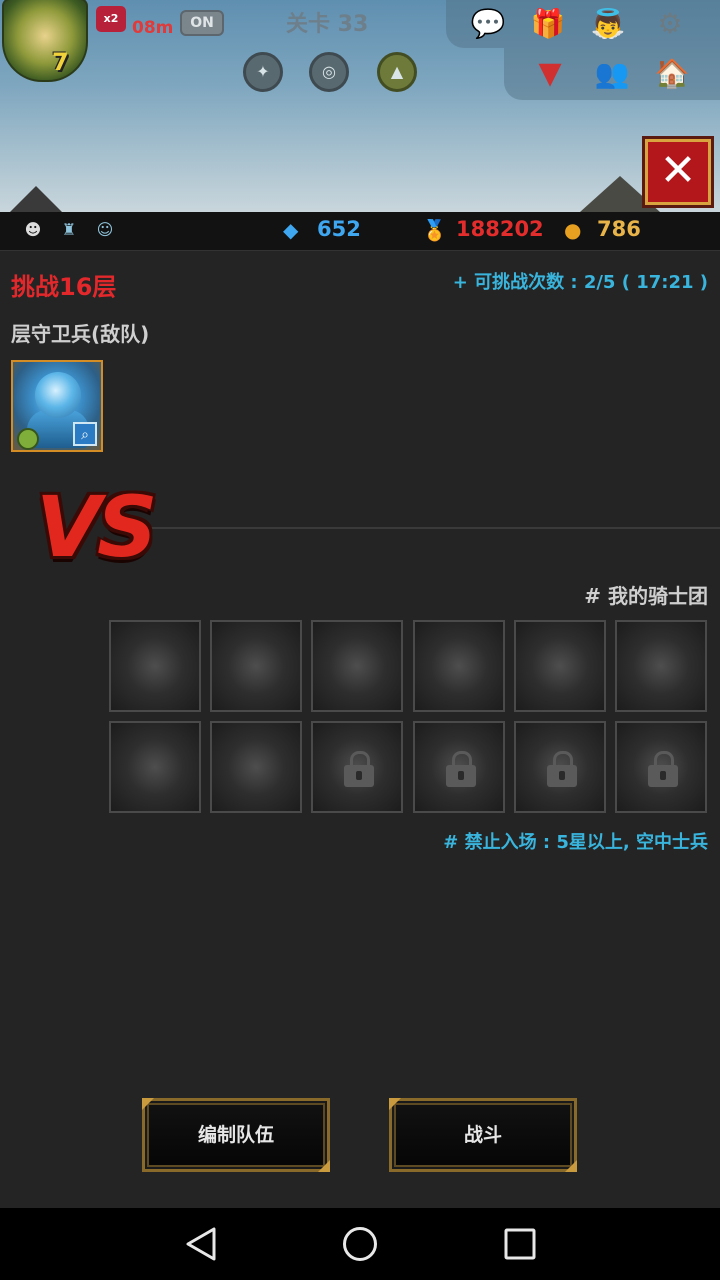 The height and width of the screenshot is (1280, 720). Describe the element at coordinates (96, 527) in the screenshot. I see `vs-emblem: VS` at that location.